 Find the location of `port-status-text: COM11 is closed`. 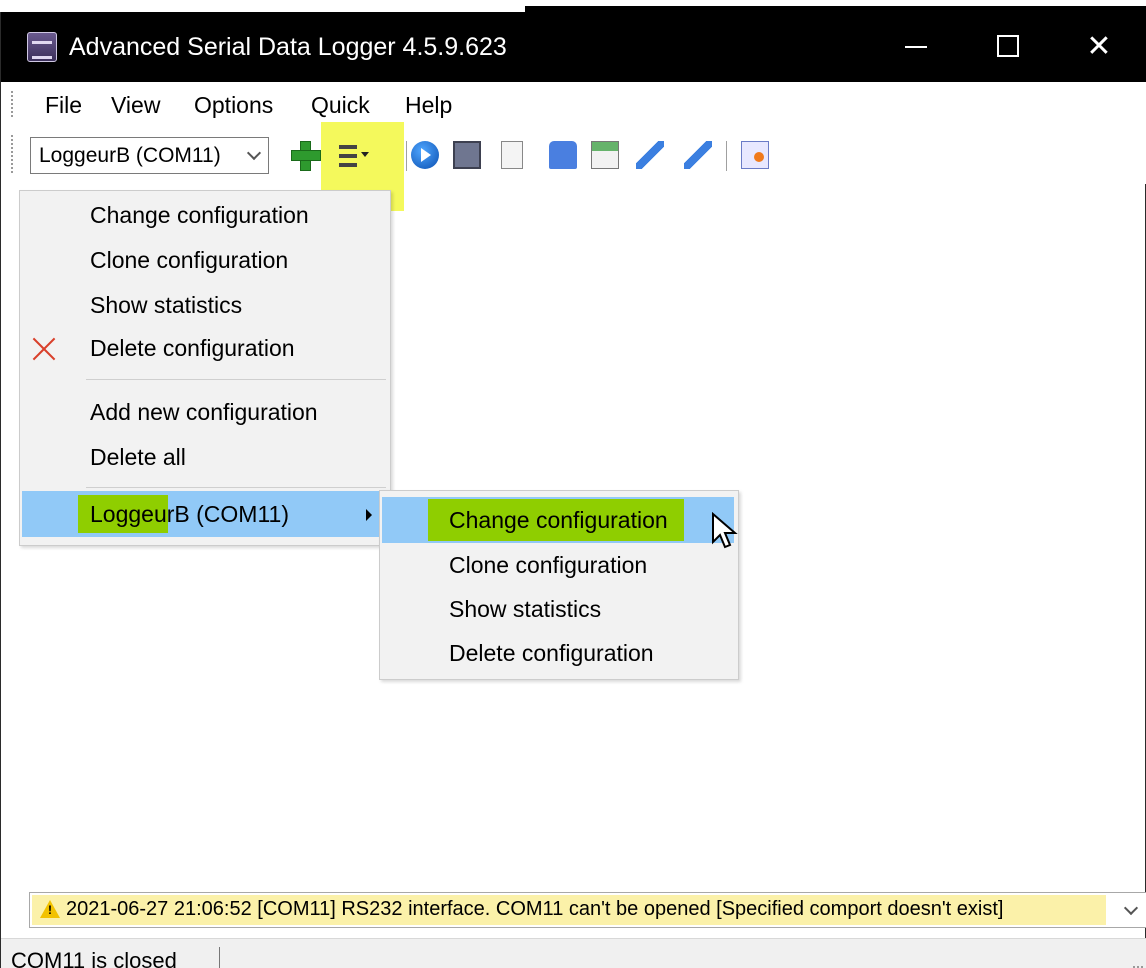

port-status-text: COM11 is closed is located at coordinates (94, 958).